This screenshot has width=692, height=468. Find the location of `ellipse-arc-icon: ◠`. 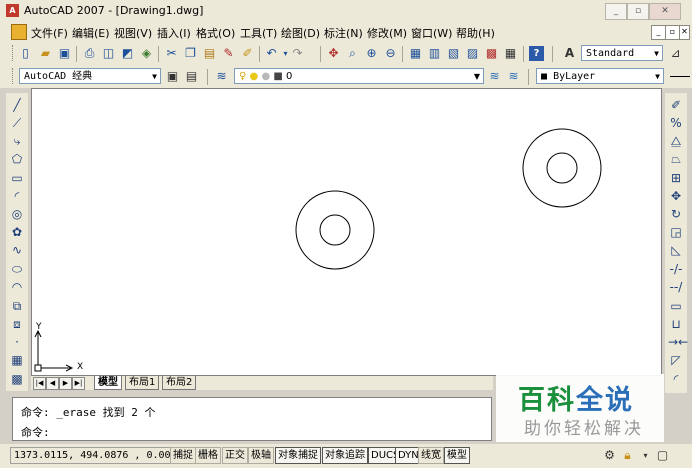

ellipse-arc-icon: ◠ is located at coordinates (17, 287).